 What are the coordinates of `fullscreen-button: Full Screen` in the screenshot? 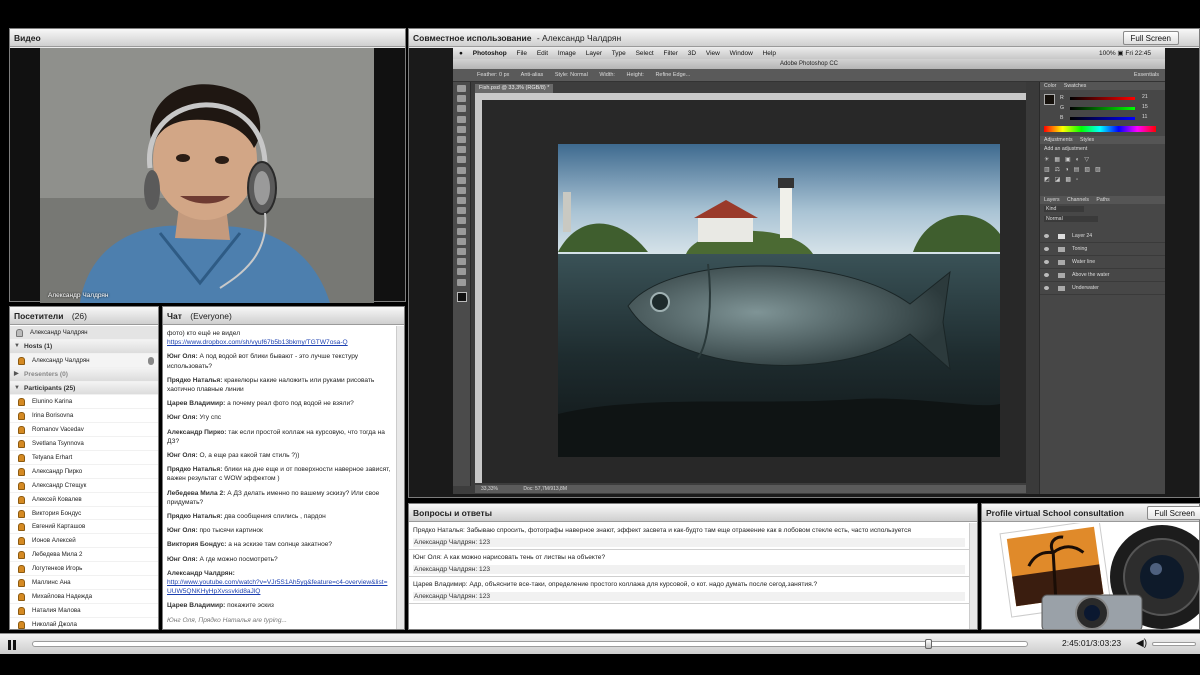 It's located at (1150, 38).